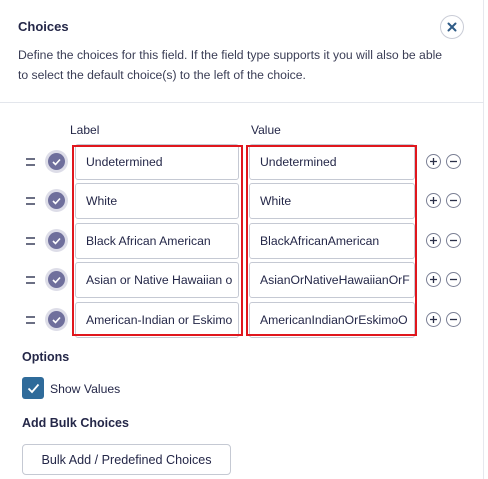 The image size is (488, 479). What do you see at coordinates (332, 320) in the screenshot?
I see `choice-value-input: AmericanIndianOrEskimoO` at bounding box center [332, 320].